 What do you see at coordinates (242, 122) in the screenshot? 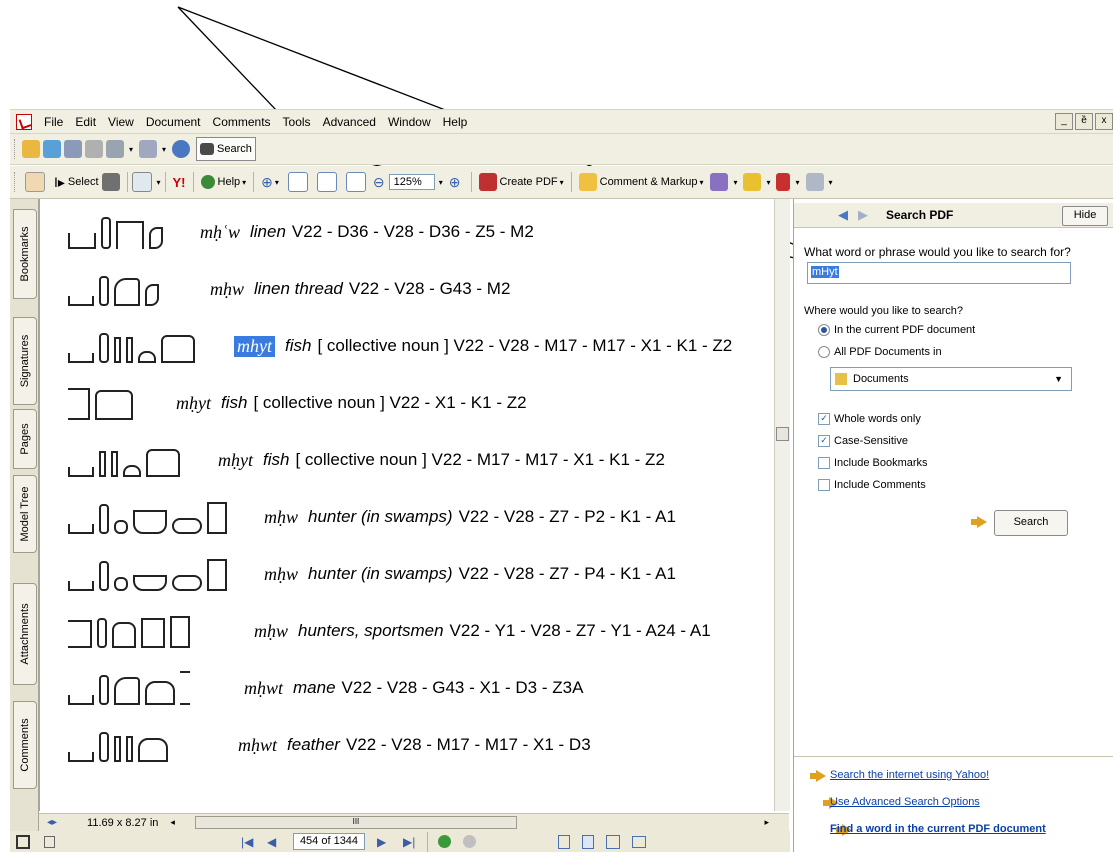
I see `menu-comments: Comments` at bounding box center [242, 122].